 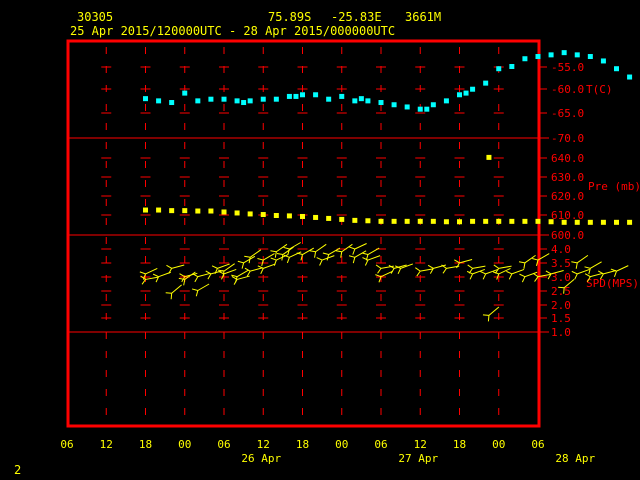 What do you see at coordinates (567, 158) in the screenshot?
I see `y-tick-label: 640.0` at bounding box center [567, 158].